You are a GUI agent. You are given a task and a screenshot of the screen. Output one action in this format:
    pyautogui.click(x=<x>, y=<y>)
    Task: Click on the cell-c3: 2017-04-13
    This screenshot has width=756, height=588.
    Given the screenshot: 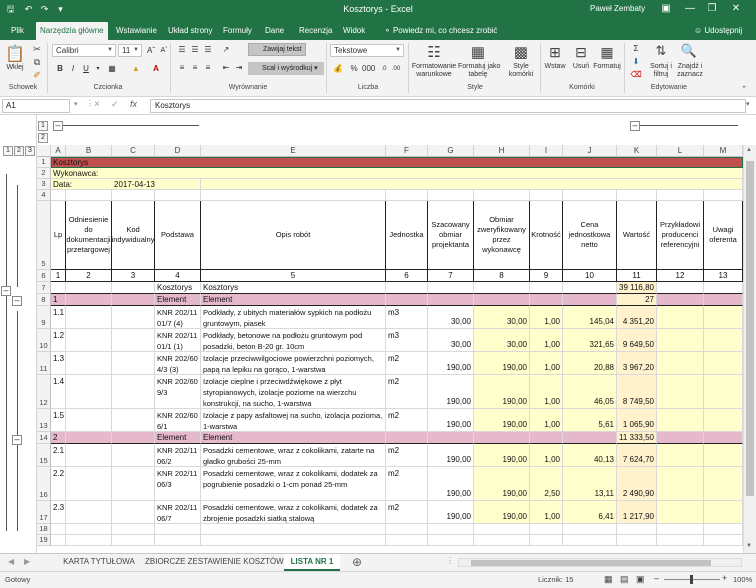 What is the action you would take?
    pyautogui.click(x=156, y=184)
    